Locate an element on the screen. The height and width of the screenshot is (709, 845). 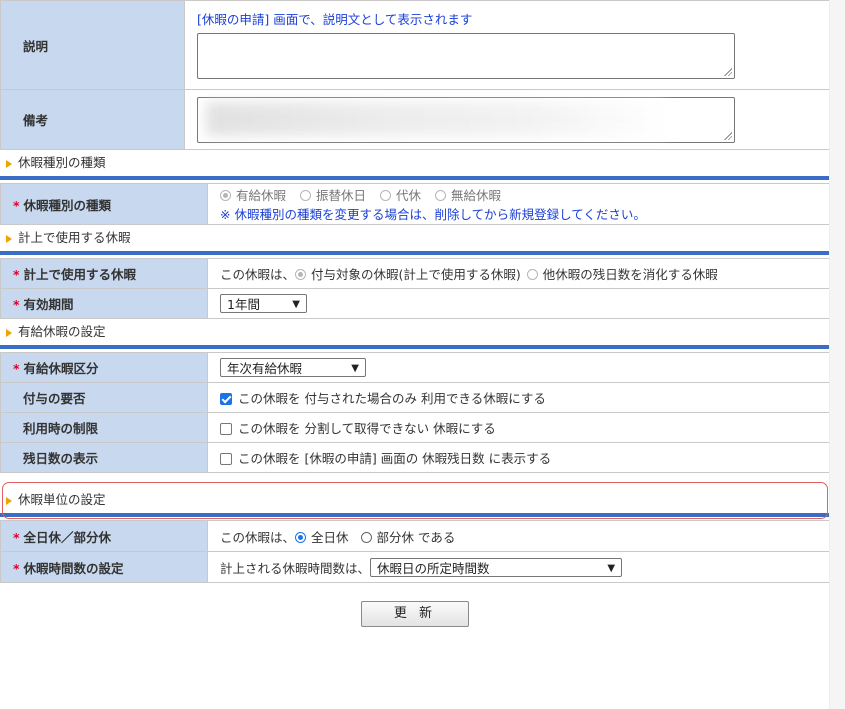
hours-setting-label: 休暇時間数の設定 is located at coordinates (73, 568).